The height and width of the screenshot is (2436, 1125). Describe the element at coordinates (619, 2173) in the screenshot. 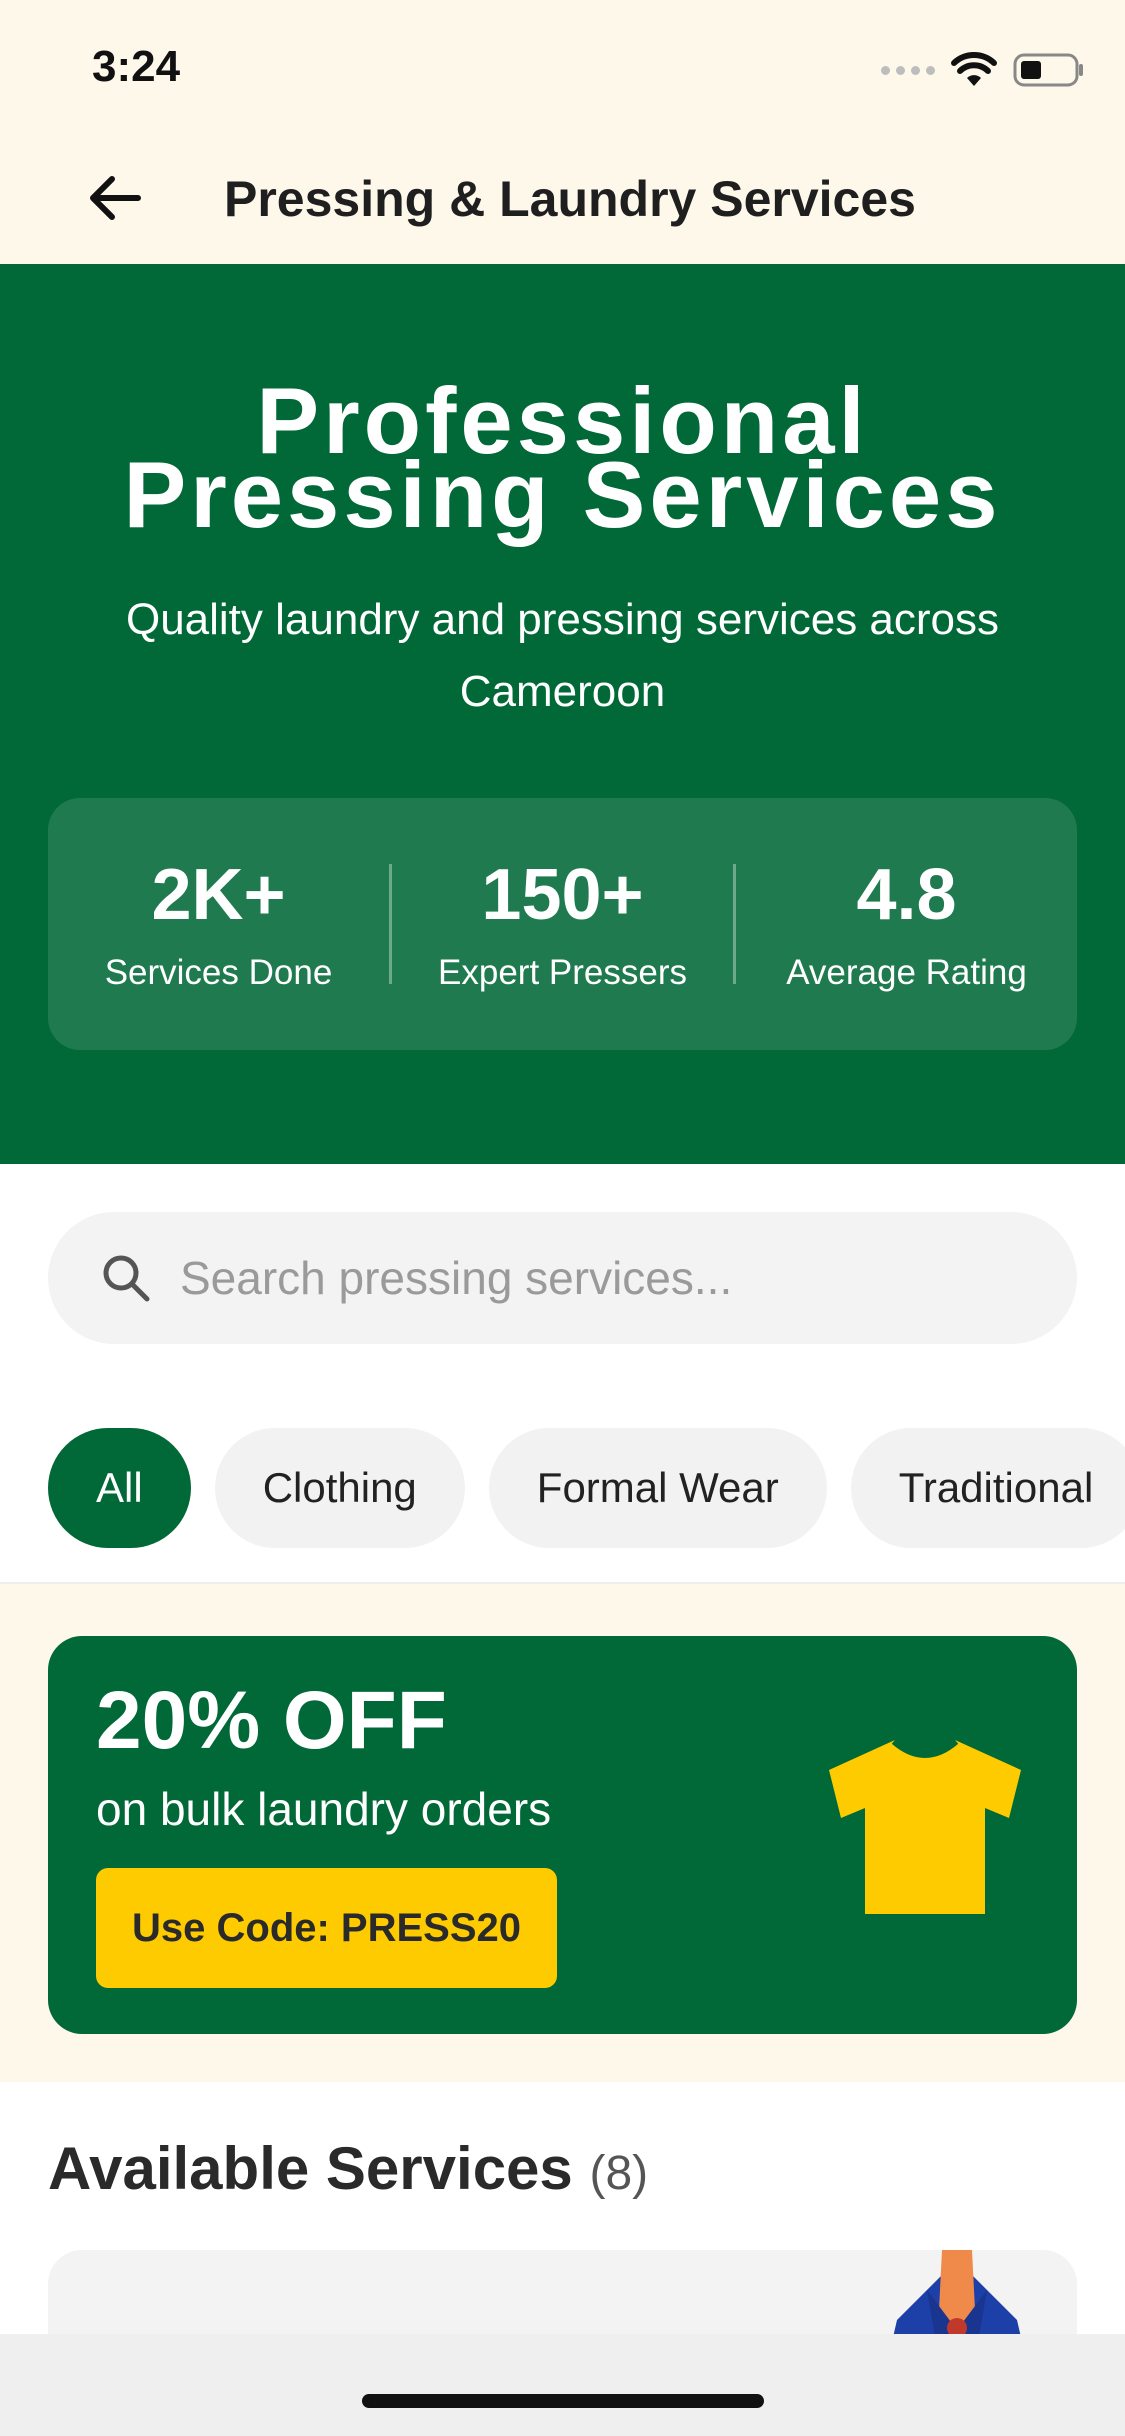

I see `services-count: (8)` at that location.